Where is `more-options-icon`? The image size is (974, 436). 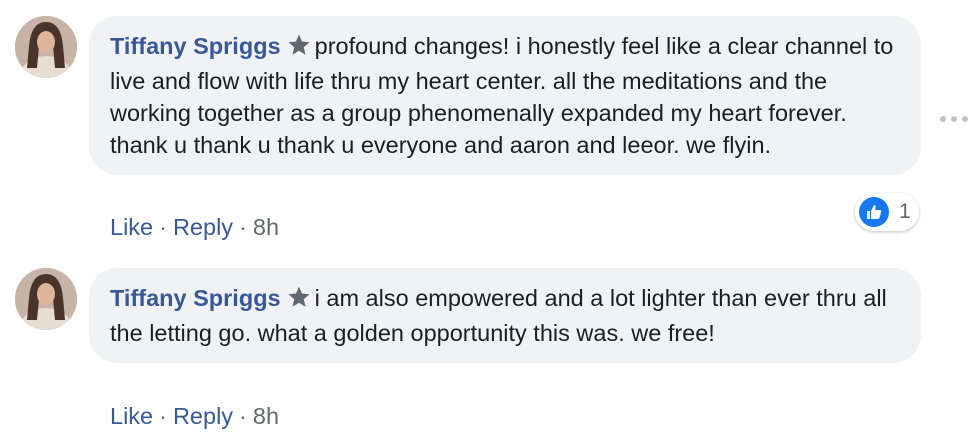 more-options-icon is located at coordinates (954, 119).